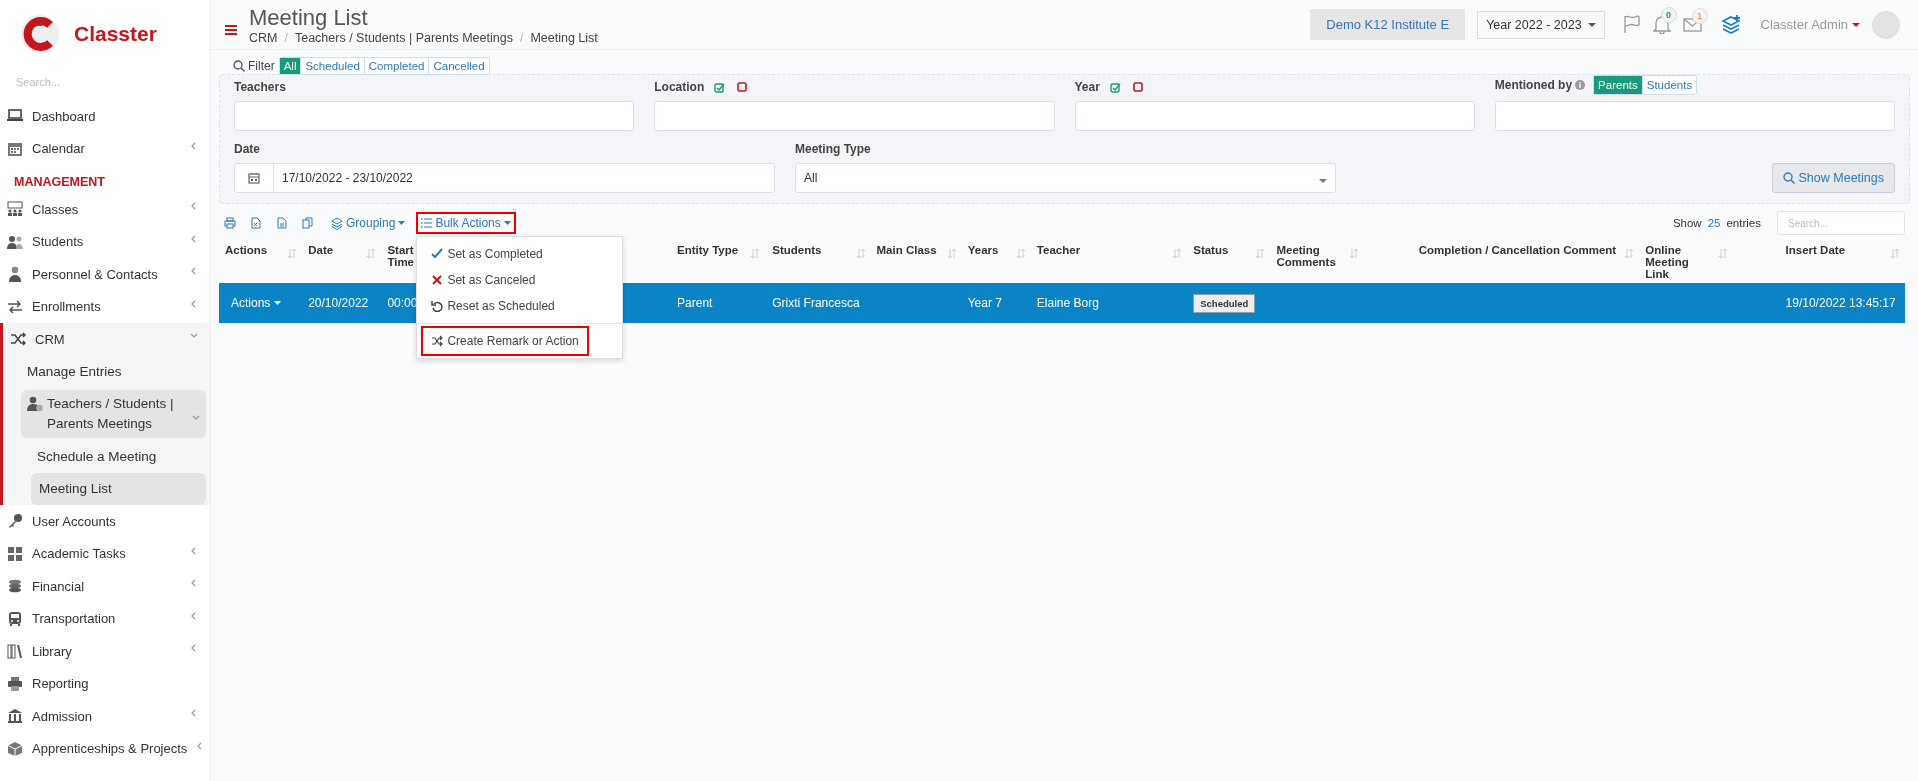  I want to click on sidebar-item: Classes, so click(105, 209).